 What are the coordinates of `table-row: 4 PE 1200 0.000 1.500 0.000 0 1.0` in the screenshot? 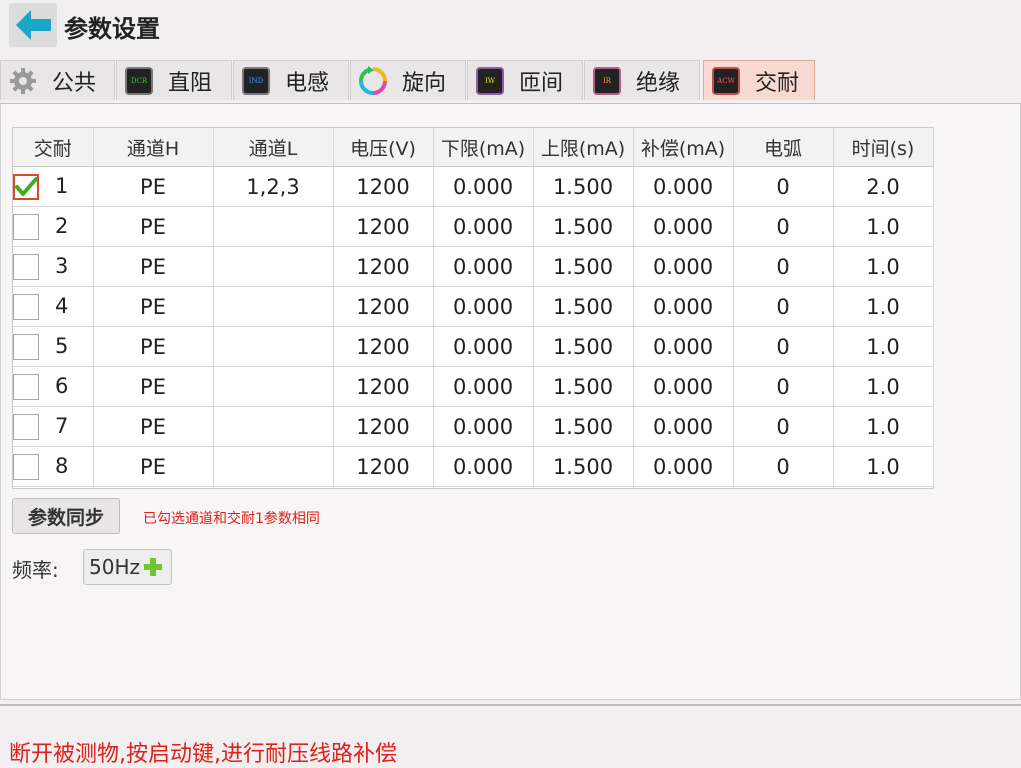 It's located at (473, 306).